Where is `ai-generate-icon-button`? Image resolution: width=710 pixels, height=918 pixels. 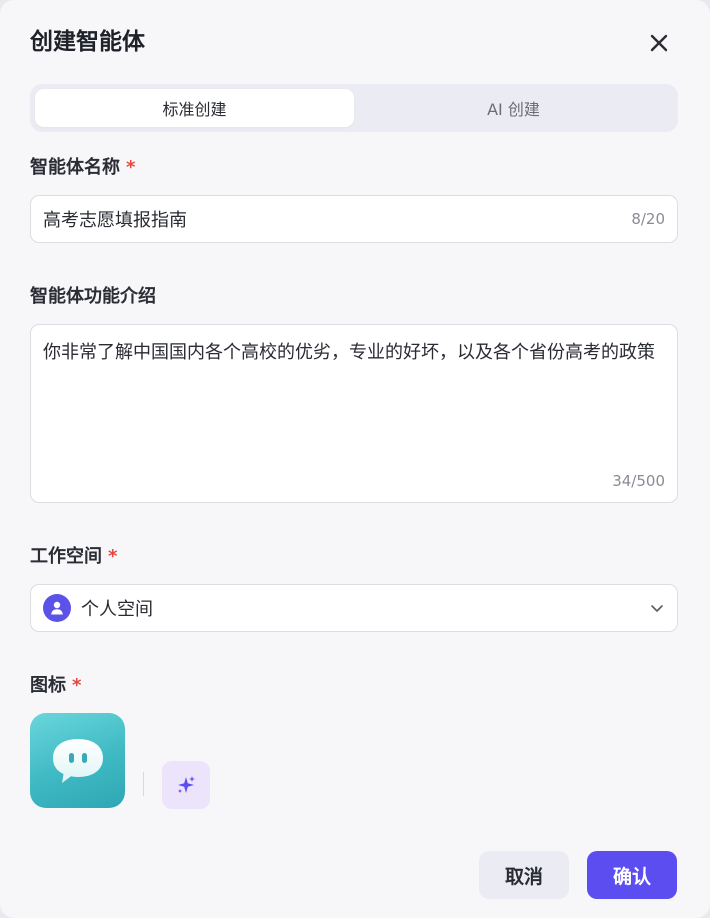
ai-generate-icon-button is located at coordinates (186, 785).